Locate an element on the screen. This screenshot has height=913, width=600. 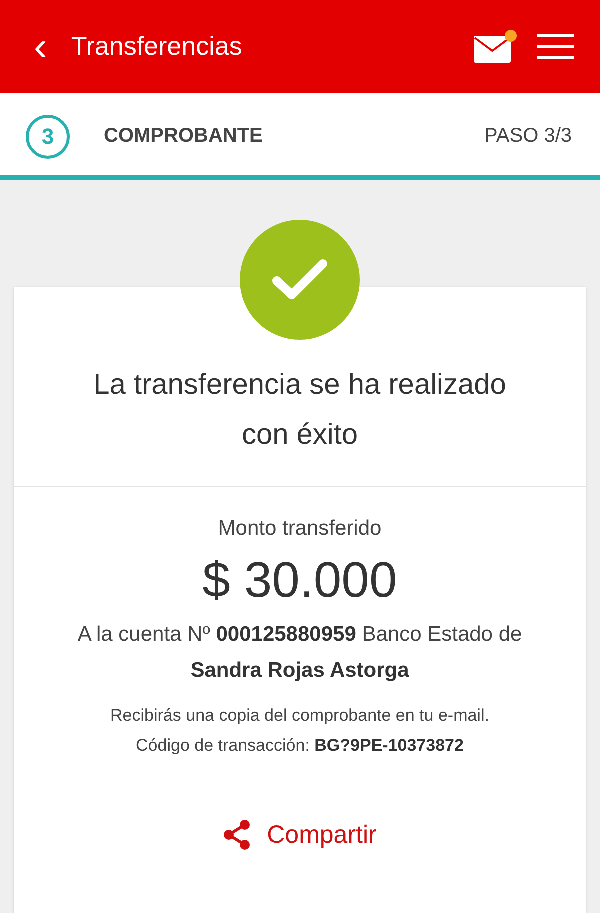
header-title: Transferencias is located at coordinates (157, 46).